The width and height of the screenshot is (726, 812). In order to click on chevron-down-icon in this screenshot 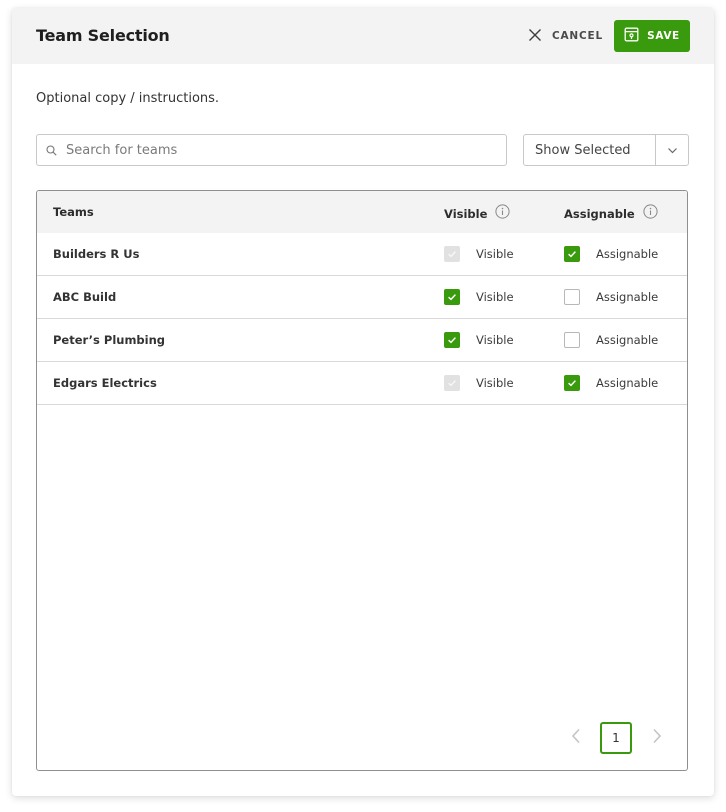, I will do `click(672, 150)`.